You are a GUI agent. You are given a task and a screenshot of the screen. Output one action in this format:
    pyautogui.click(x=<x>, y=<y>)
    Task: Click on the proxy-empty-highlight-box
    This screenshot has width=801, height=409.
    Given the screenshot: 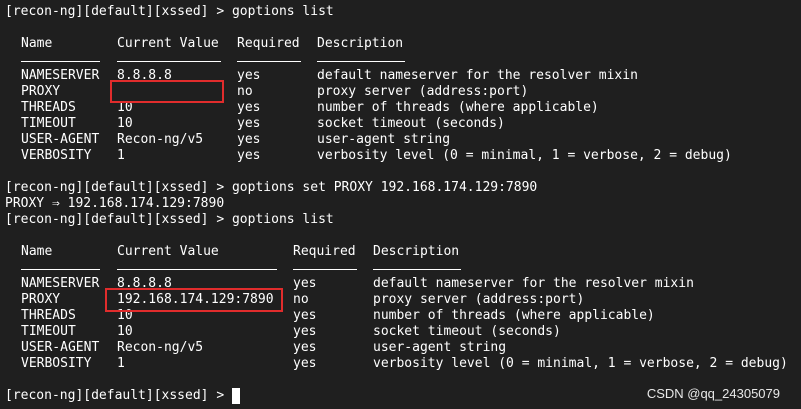 What is the action you would take?
    pyautogui.click(x=167, y=91)
    